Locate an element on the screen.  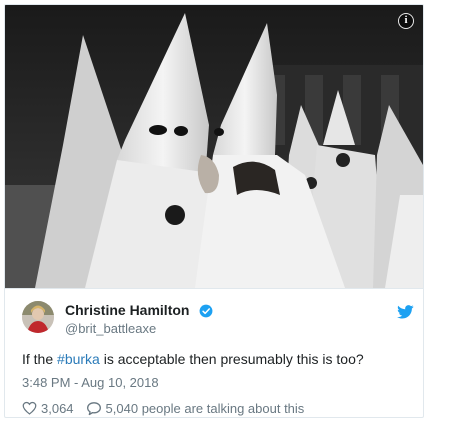
heart-icon is located at coordinates (29, 408).